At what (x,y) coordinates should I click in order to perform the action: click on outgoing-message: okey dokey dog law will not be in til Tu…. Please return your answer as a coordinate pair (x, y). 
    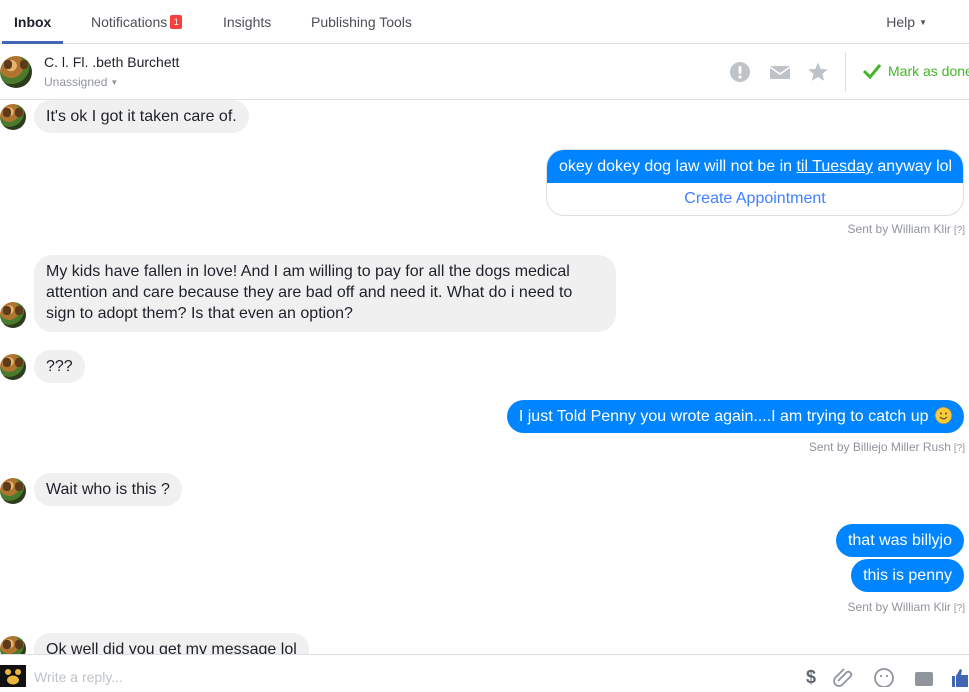
    Looking at the image, I should click on (755, 166).